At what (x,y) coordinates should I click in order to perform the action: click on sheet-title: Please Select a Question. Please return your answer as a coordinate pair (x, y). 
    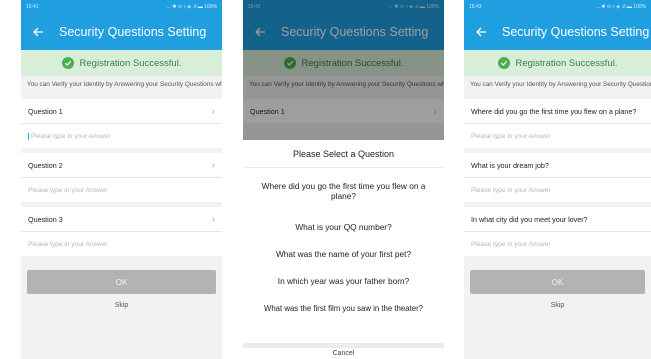
    Looking at the image, I should click on (343, 154).